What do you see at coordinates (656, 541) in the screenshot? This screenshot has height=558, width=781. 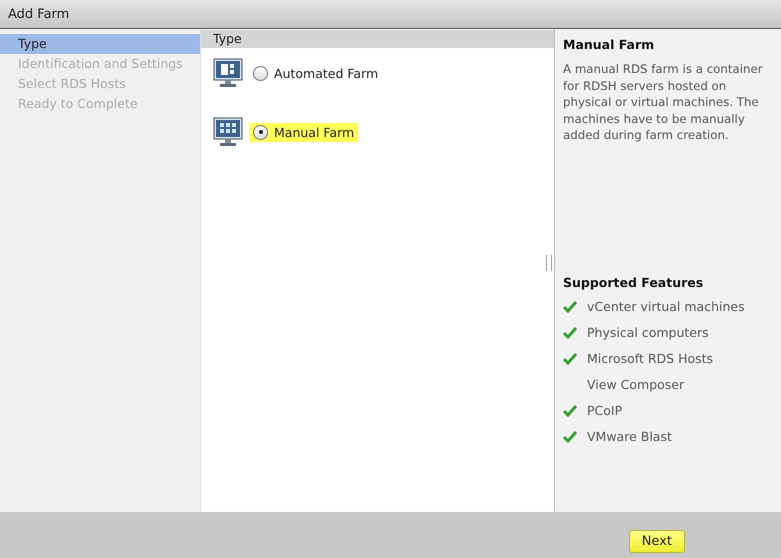 I see `next-button: Next` at bounding box center [656, 541].